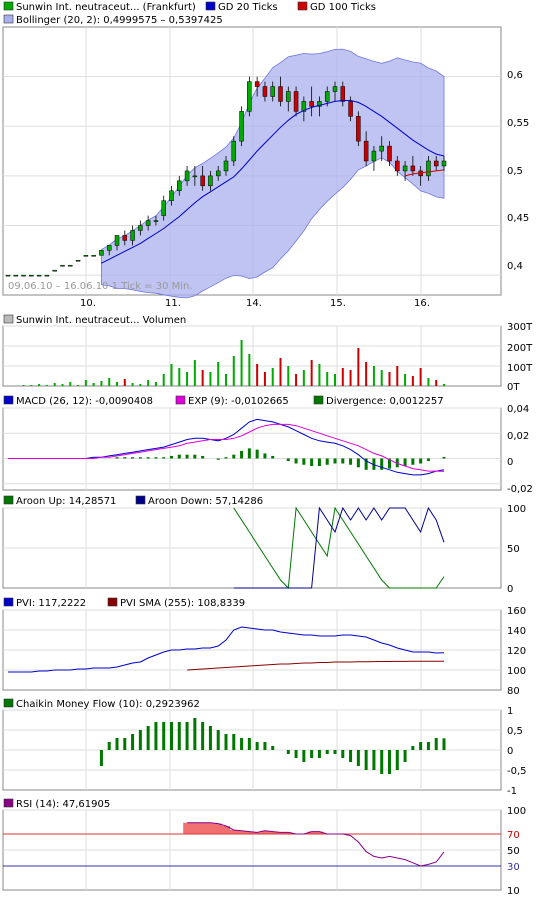  What do you see at coordinates (252, 850) in the screenshot?
I see `rsi-panel` at bounding box center [252, 850].